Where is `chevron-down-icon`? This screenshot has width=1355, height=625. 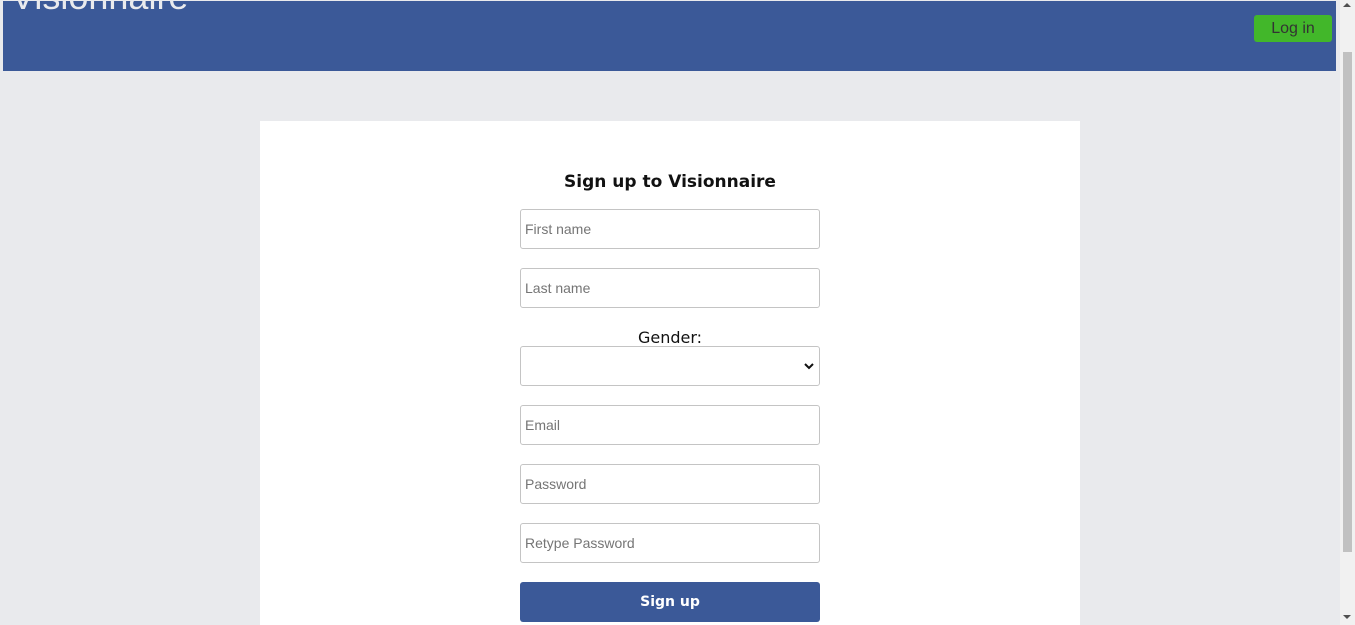 chevron-down-icon is located at coordinates (809, 366).